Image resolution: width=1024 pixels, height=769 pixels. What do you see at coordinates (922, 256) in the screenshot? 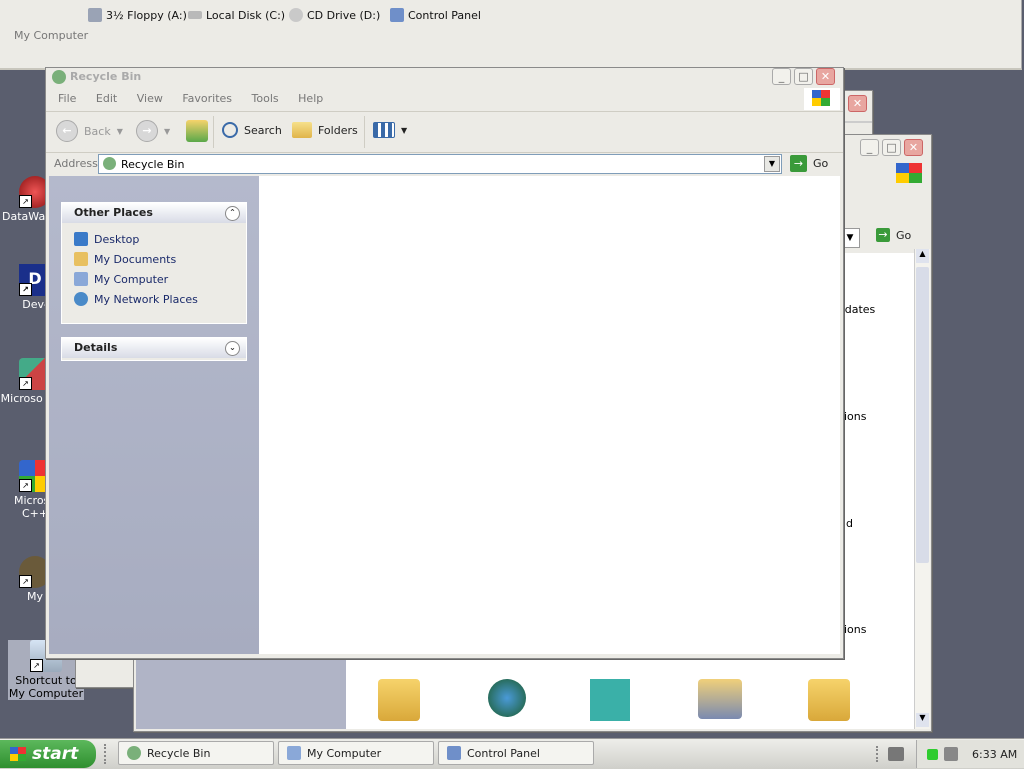
I see `scroll-up-button: ▲` at bounding box center [922, 256].